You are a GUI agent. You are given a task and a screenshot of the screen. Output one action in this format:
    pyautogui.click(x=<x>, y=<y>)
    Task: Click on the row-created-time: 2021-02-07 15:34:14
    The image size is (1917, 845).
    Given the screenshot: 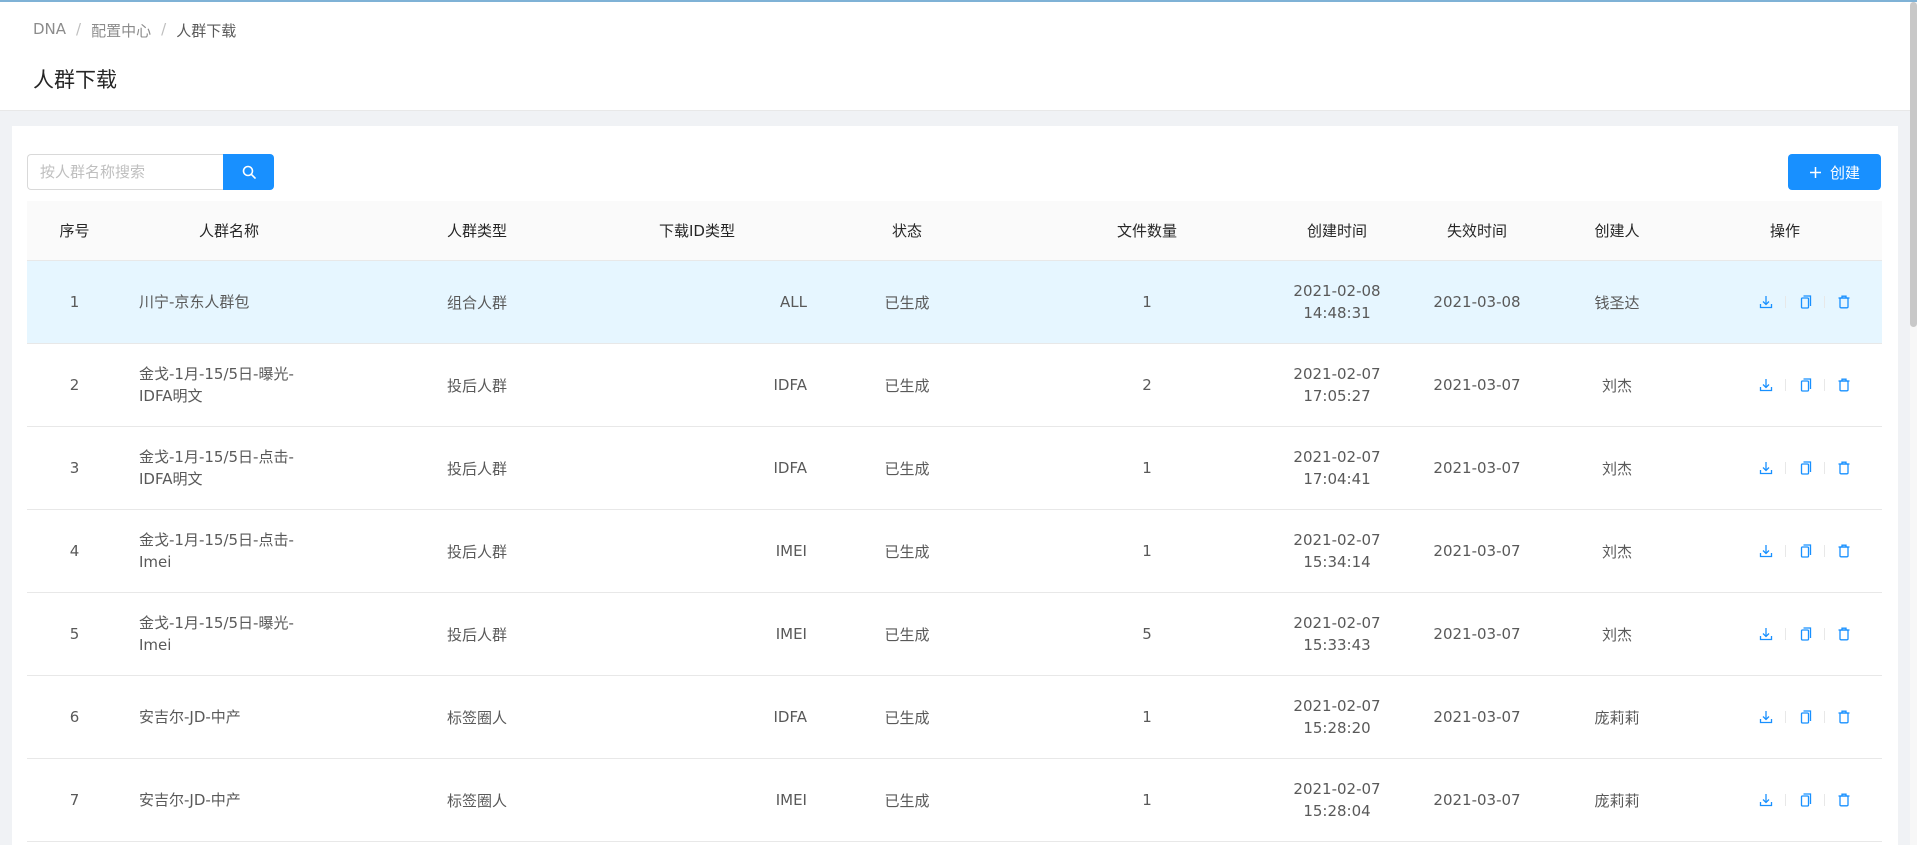 What is the action you would take?
    pyautogui.click(x=1337, y=551)
    